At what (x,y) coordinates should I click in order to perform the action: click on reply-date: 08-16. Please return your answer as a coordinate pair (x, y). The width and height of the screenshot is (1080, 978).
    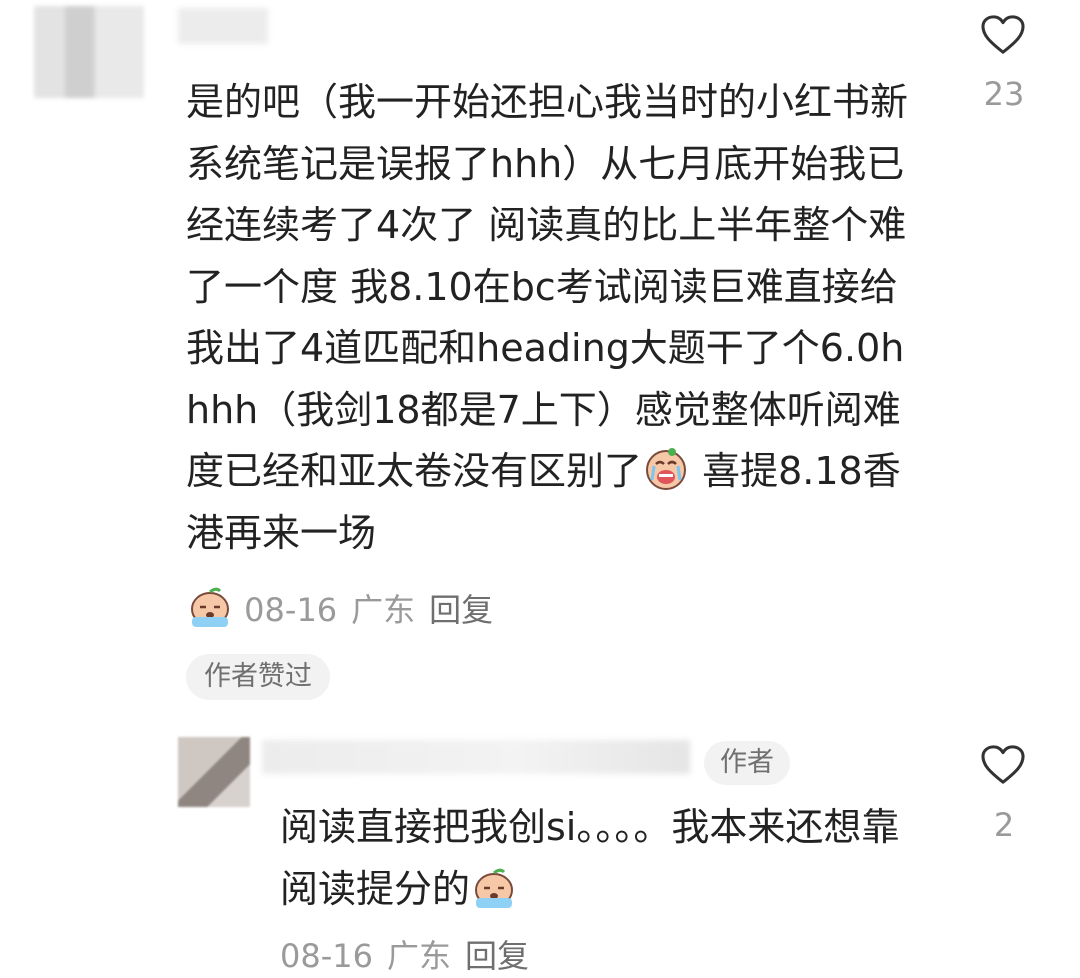
    Looking at the image, I should click on (326, 956).